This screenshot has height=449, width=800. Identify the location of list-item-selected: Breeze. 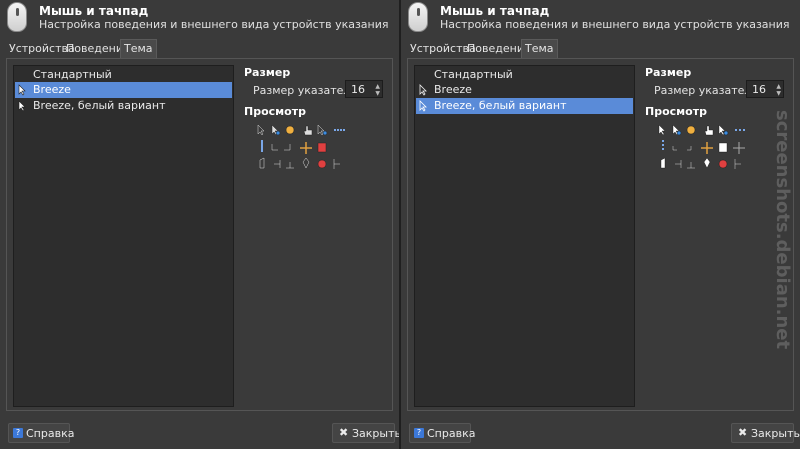
(123, 90).